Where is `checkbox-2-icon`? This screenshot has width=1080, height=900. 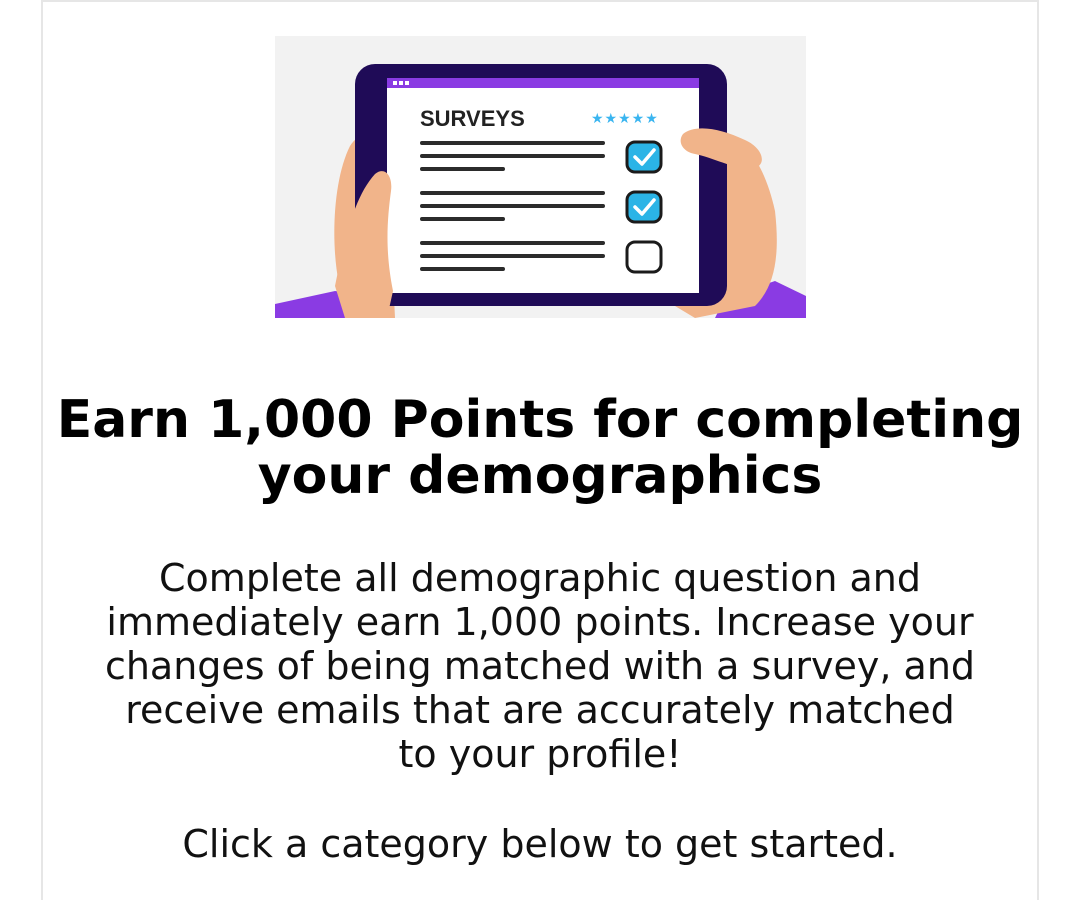
checkbox-2-icon is located at coordinates (644, 207).